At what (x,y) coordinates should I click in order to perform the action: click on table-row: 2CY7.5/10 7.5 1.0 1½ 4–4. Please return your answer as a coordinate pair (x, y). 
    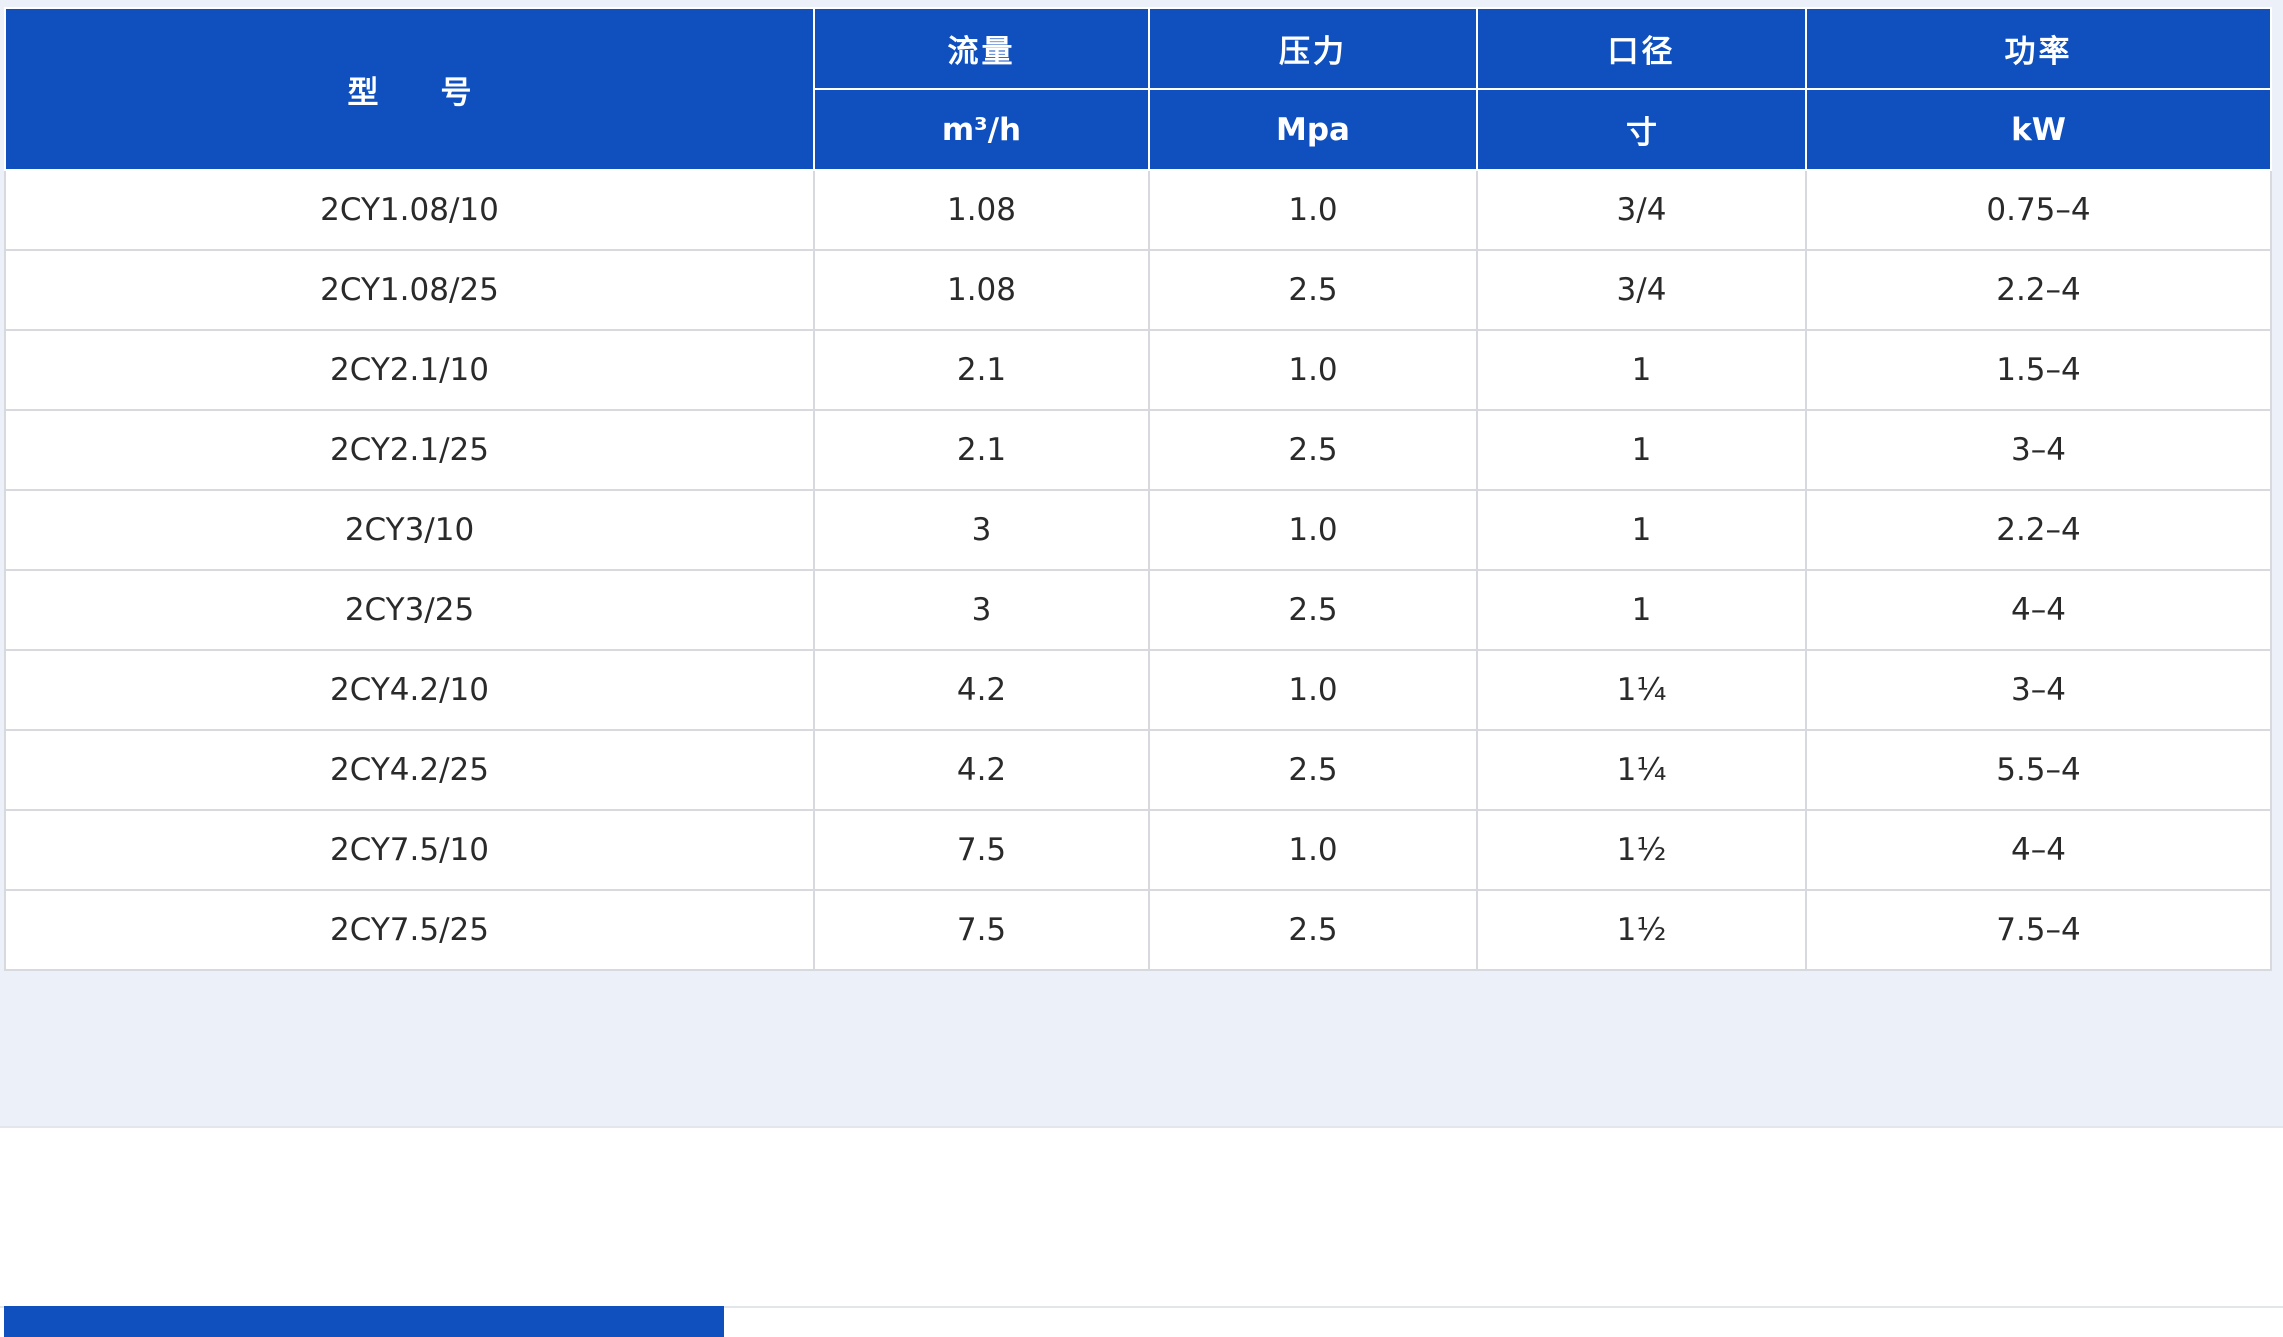
    Looking at the image, I should click on (1138, 850).